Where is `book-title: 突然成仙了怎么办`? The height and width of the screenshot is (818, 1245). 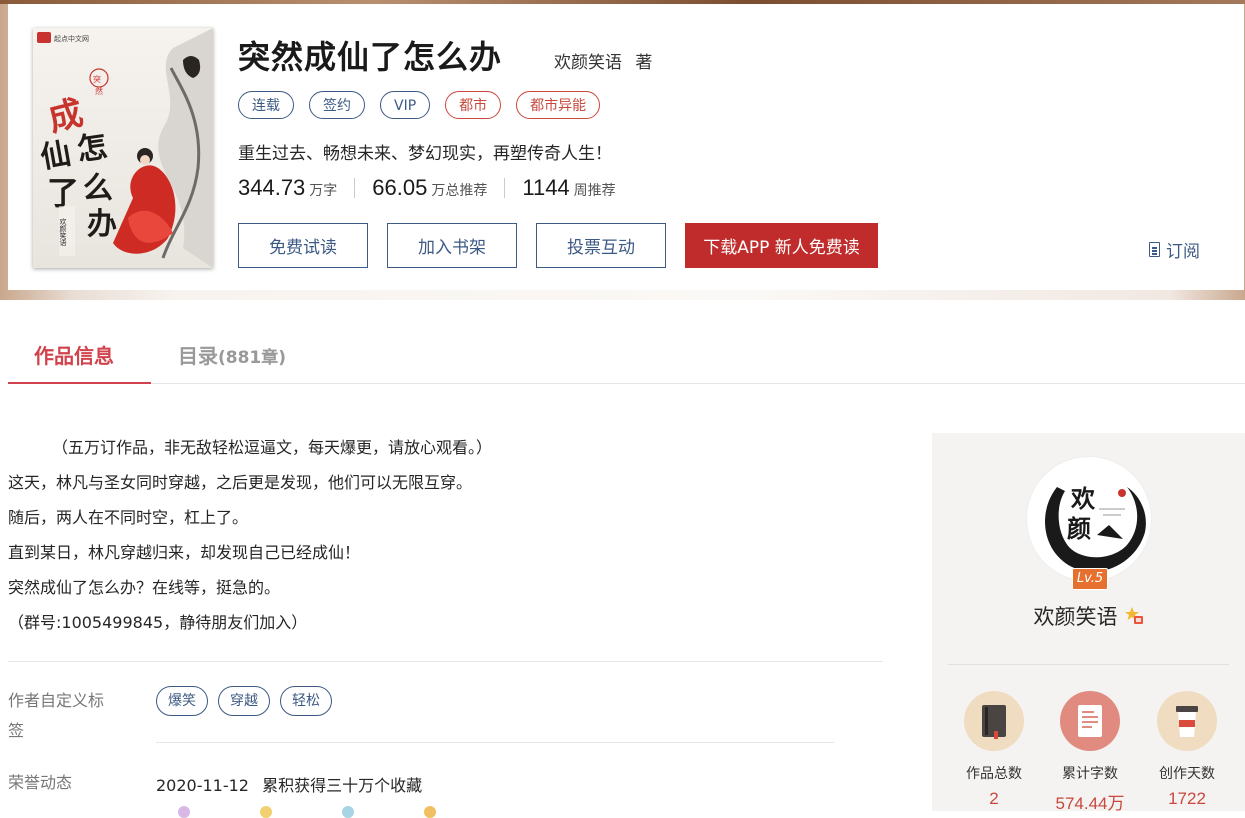
book-title: 突然成仙了怎么办 is located at coordinates (370, 57).